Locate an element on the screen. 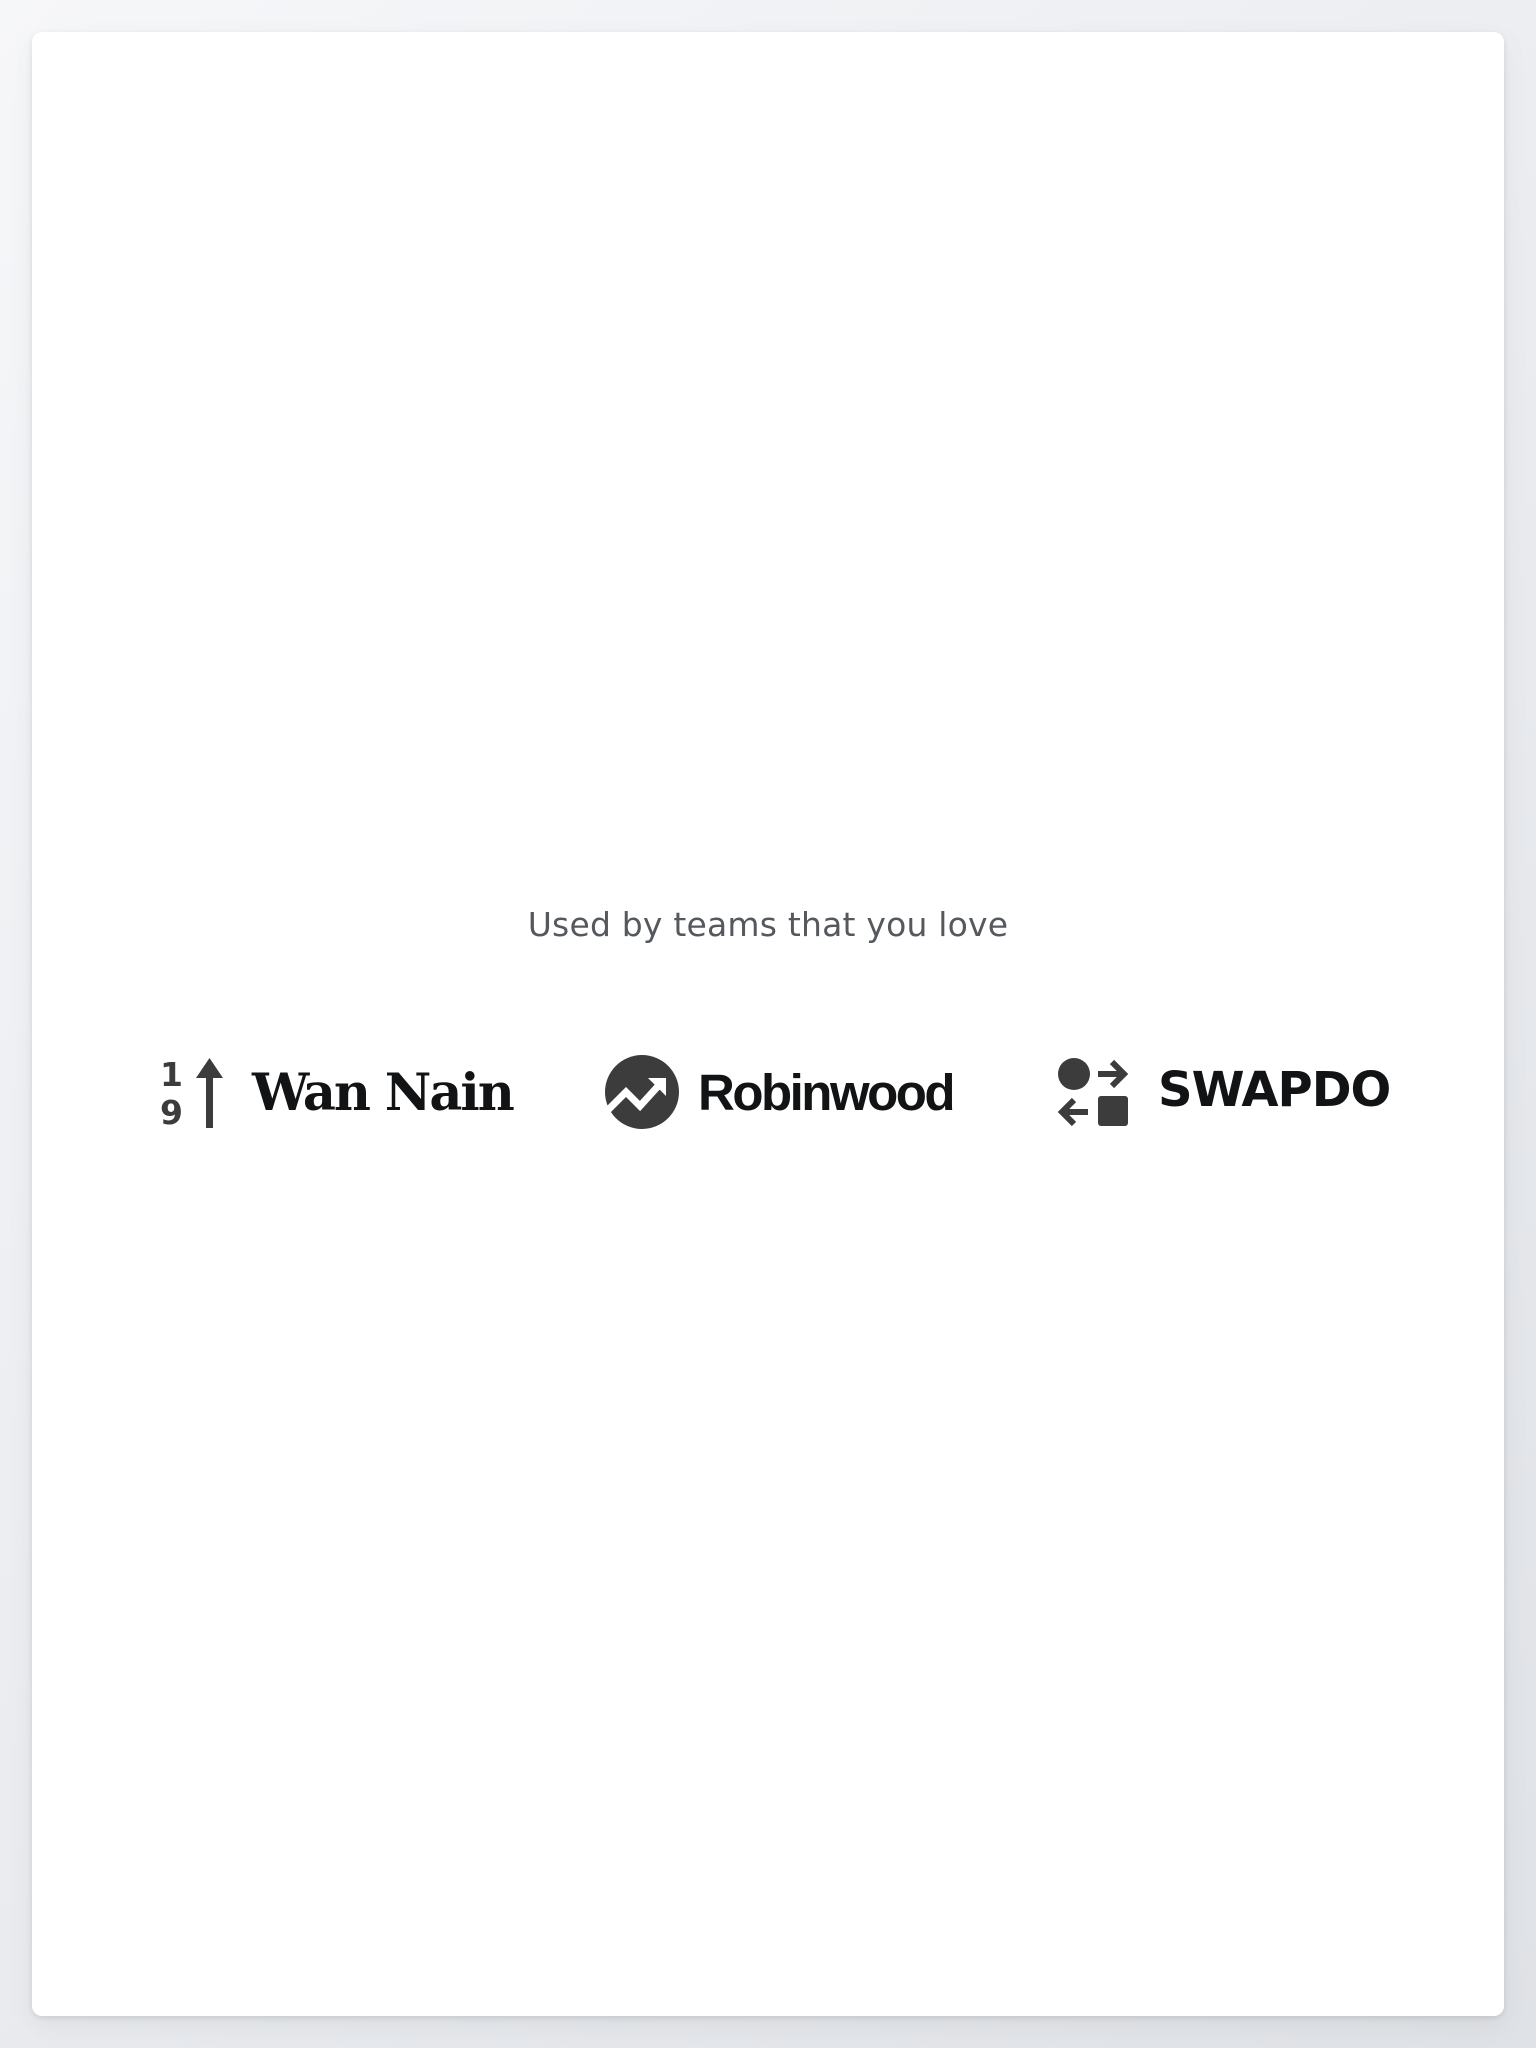 The width and height of the screenshot is (1536, 2048). arrow-up-19-icon: 1 9 is located at coordinates (191, 1092).